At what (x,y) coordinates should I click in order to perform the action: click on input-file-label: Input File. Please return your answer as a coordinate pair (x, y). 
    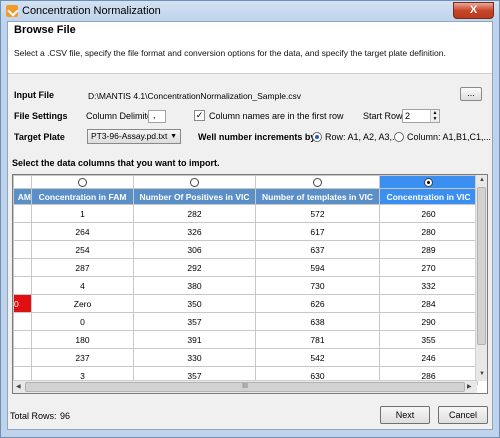
    Looking at the image, I should click on (34, 95).